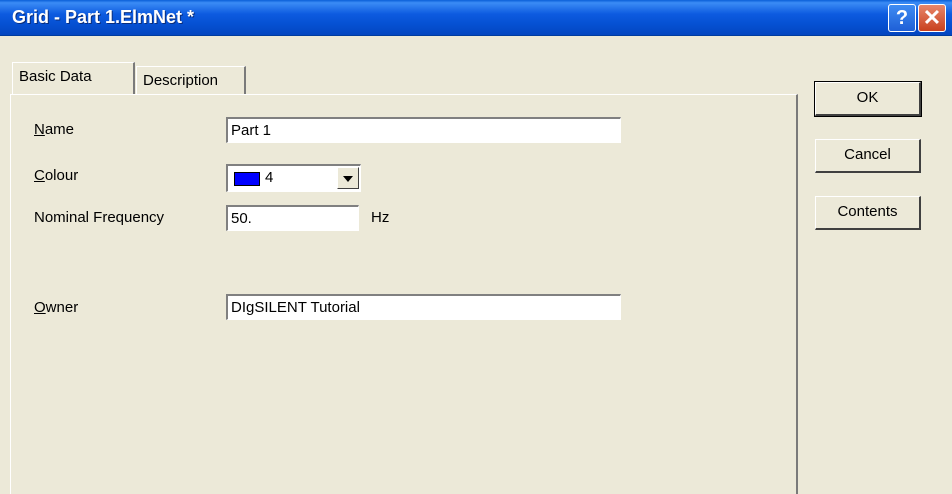  Describe the element at coordinates (423, 307) in the screenshot. I see `owner-field: DIgSILENT Tutorial` at that location.